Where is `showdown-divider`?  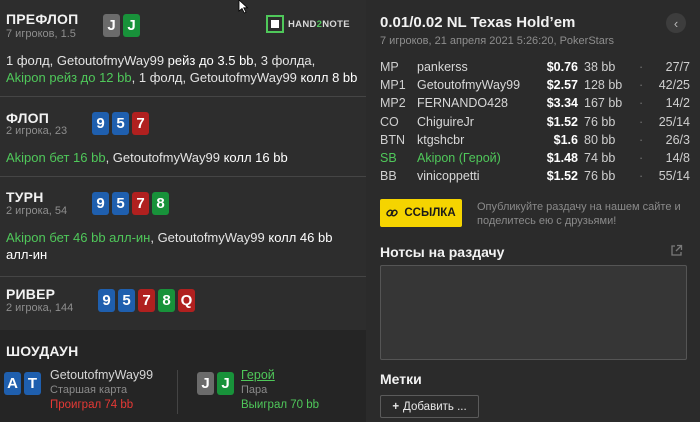
showdown-divider is located at coordinates (177, 392).